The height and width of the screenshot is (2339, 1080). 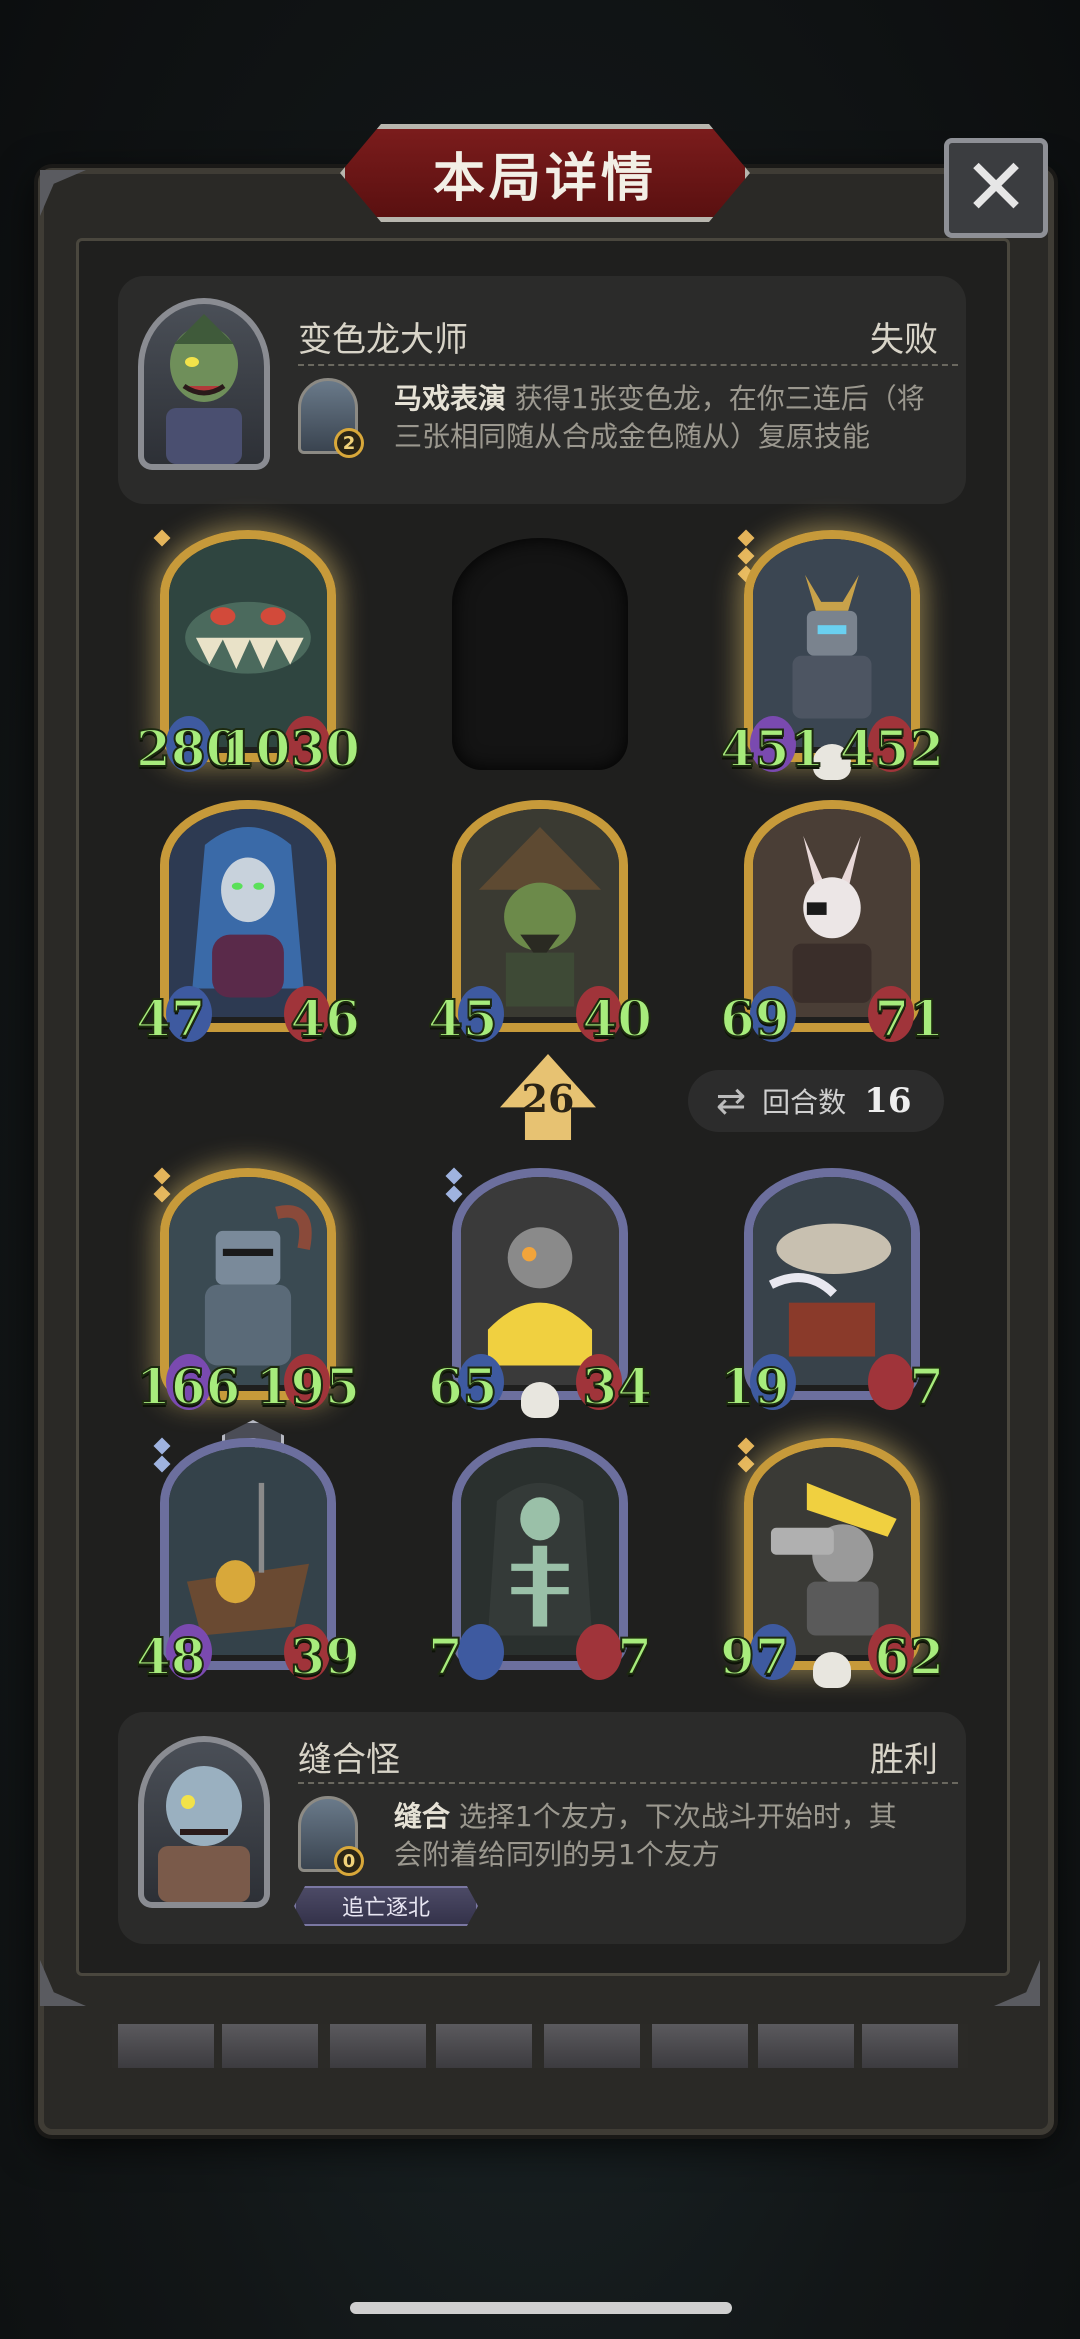 What do you see at coordinates (832, 654) in the screenshot?
I see `minion-card: 451 452` at bounding box center [832, 654].